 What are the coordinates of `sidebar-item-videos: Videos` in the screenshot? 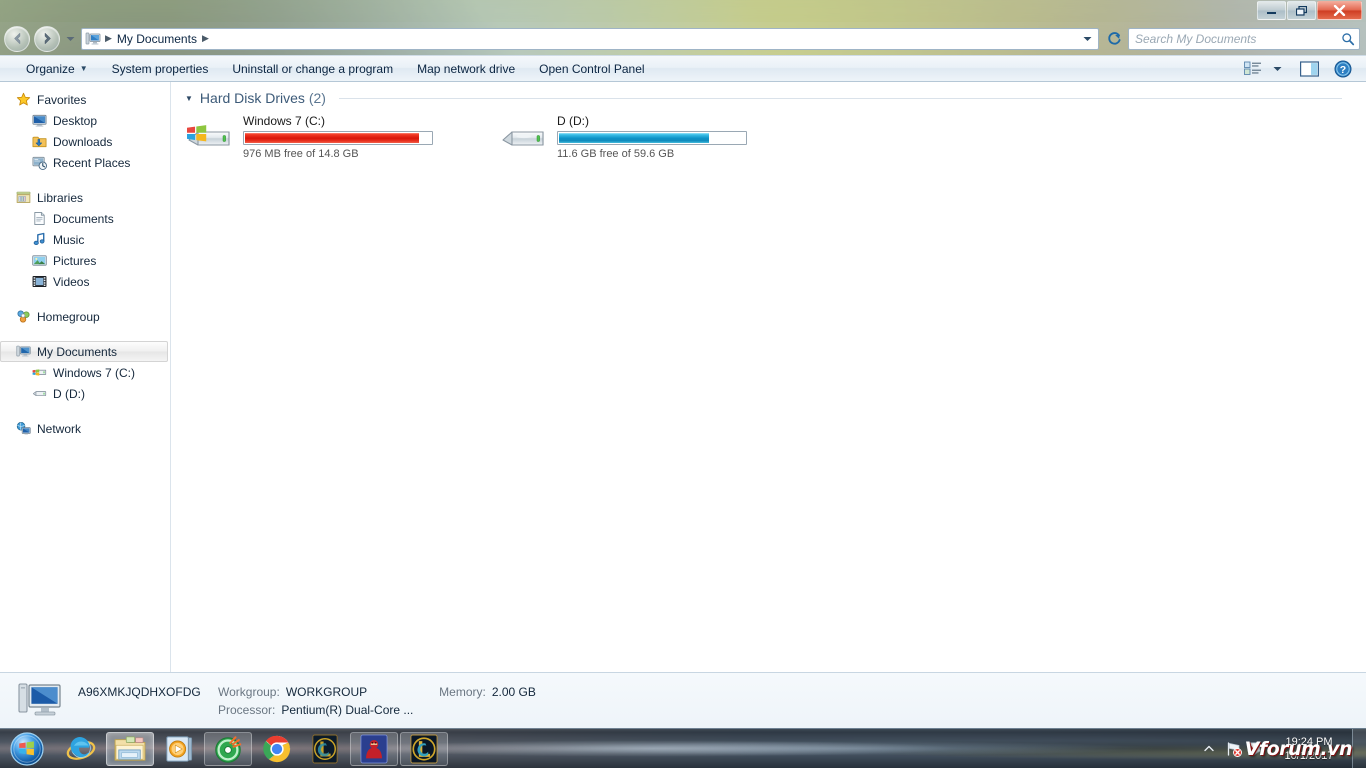 It's located at (85, 281).